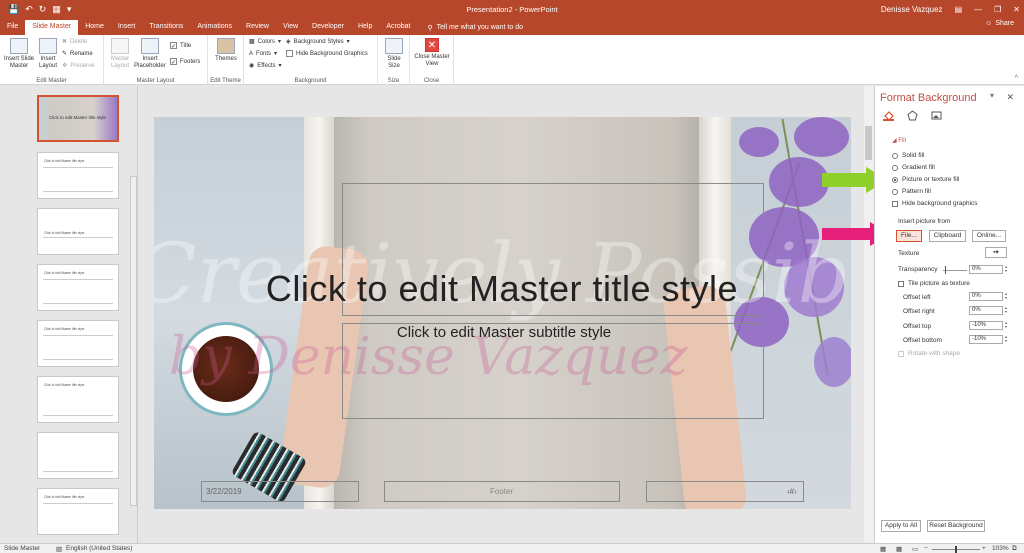 The image size is (1024, 553). I want to click on tell-me-box: ⚲ Tell me what you want to do, so click(475, 27).